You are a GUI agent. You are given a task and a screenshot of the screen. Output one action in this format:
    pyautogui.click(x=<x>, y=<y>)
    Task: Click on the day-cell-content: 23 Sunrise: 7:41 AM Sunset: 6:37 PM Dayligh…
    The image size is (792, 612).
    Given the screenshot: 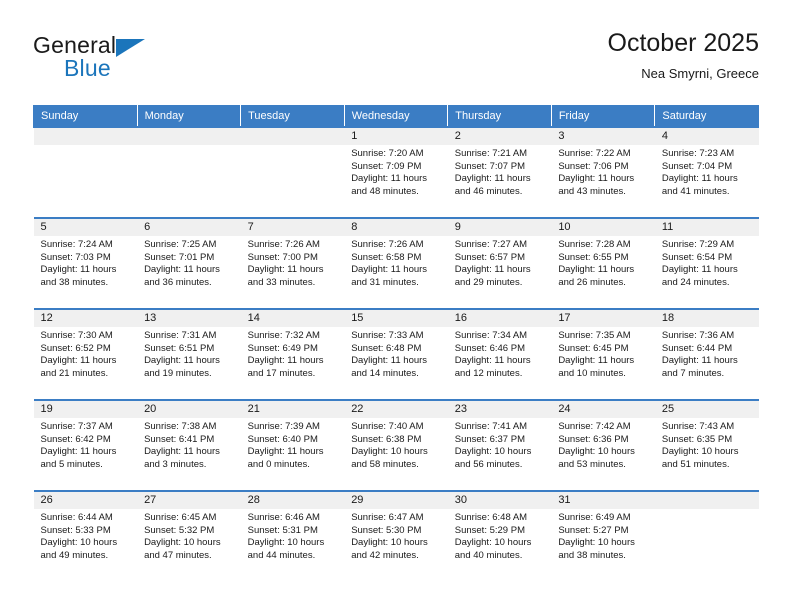 What is the action you would take?
    pyautogui.click(x=499, y=445)
    